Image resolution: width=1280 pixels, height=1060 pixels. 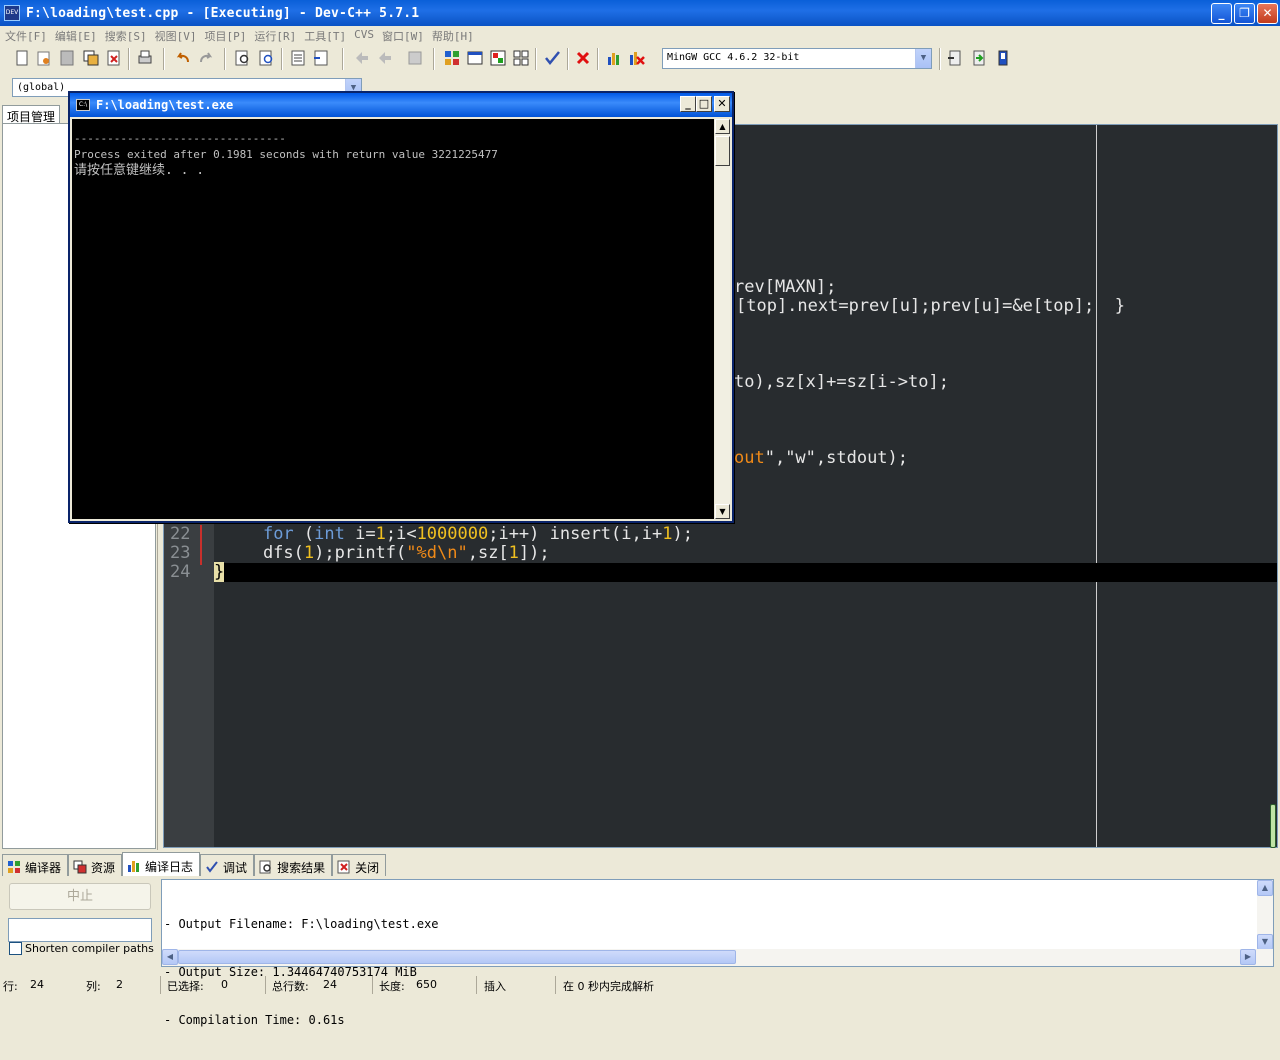 I want to click on undo-icon, so click(x=183, y=58).